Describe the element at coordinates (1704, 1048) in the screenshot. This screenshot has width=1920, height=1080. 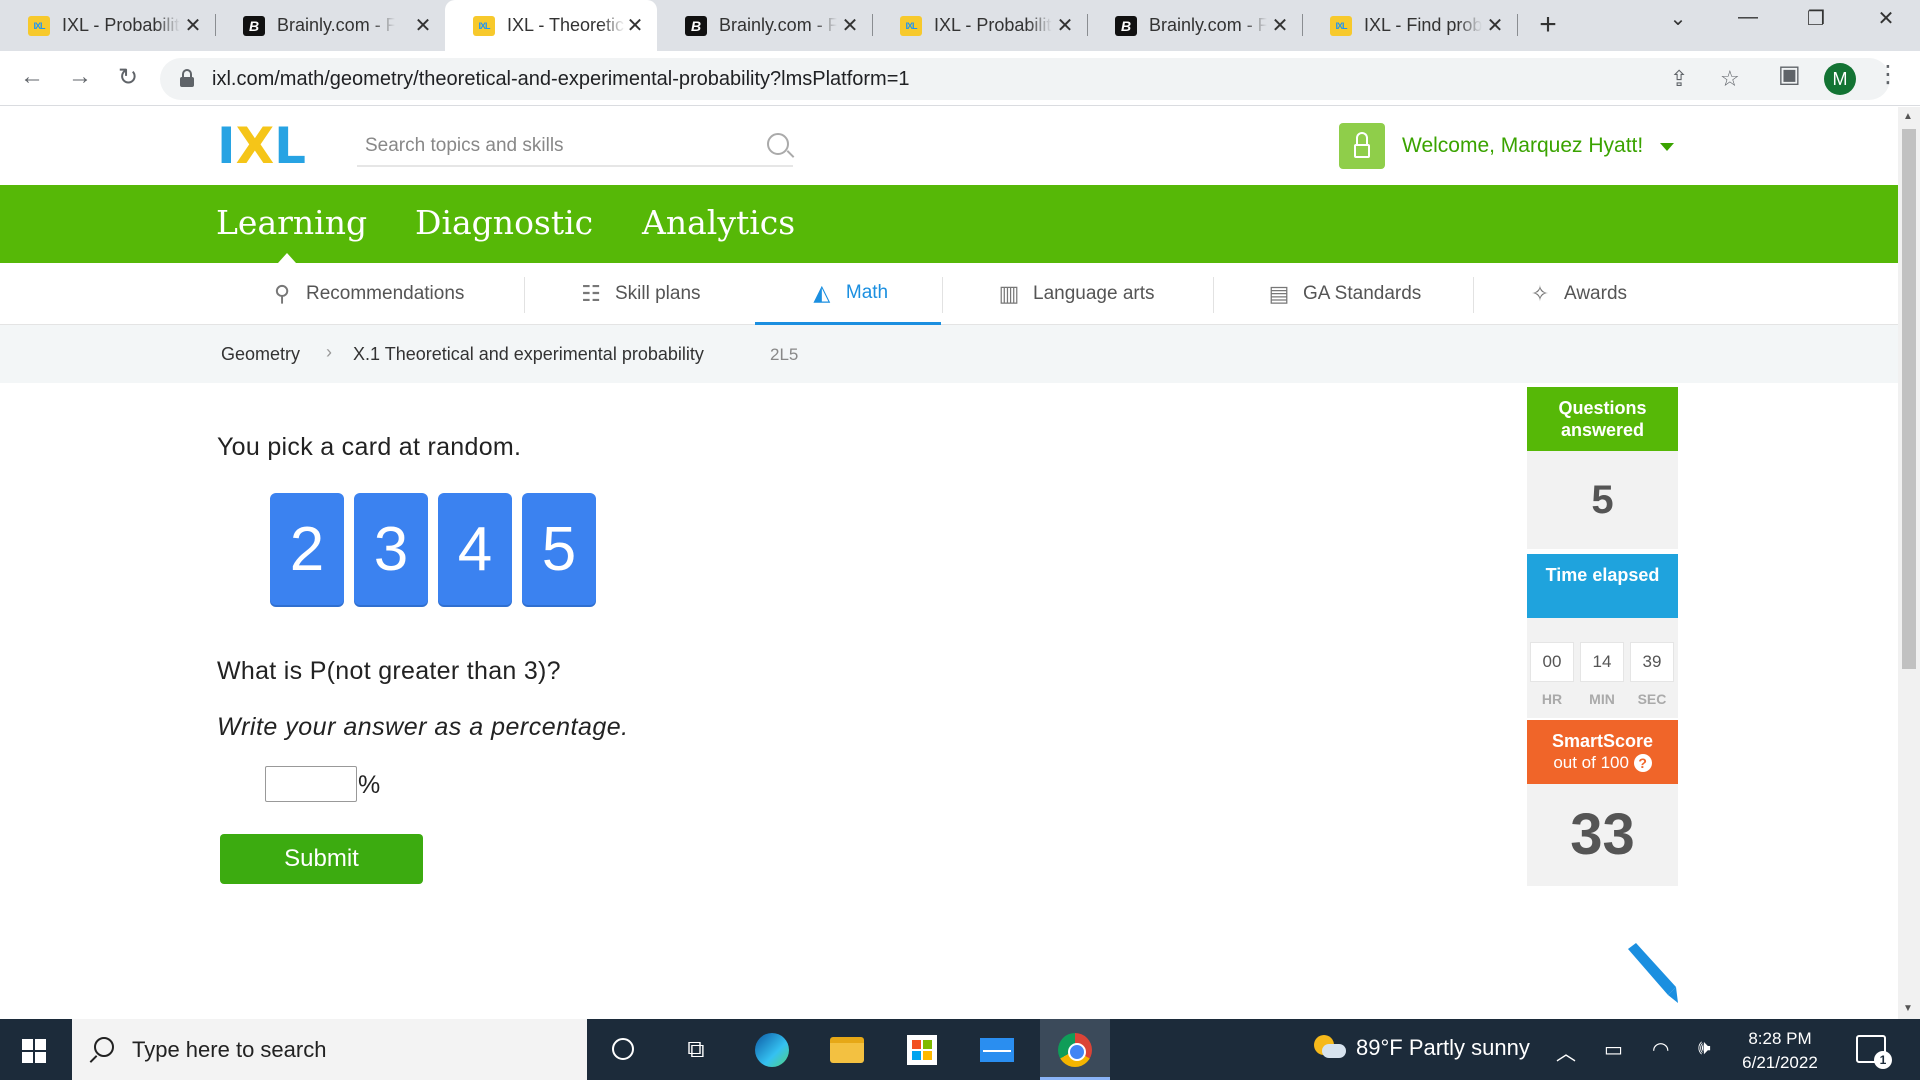
I see `volume-icon: 🕪` at that location.